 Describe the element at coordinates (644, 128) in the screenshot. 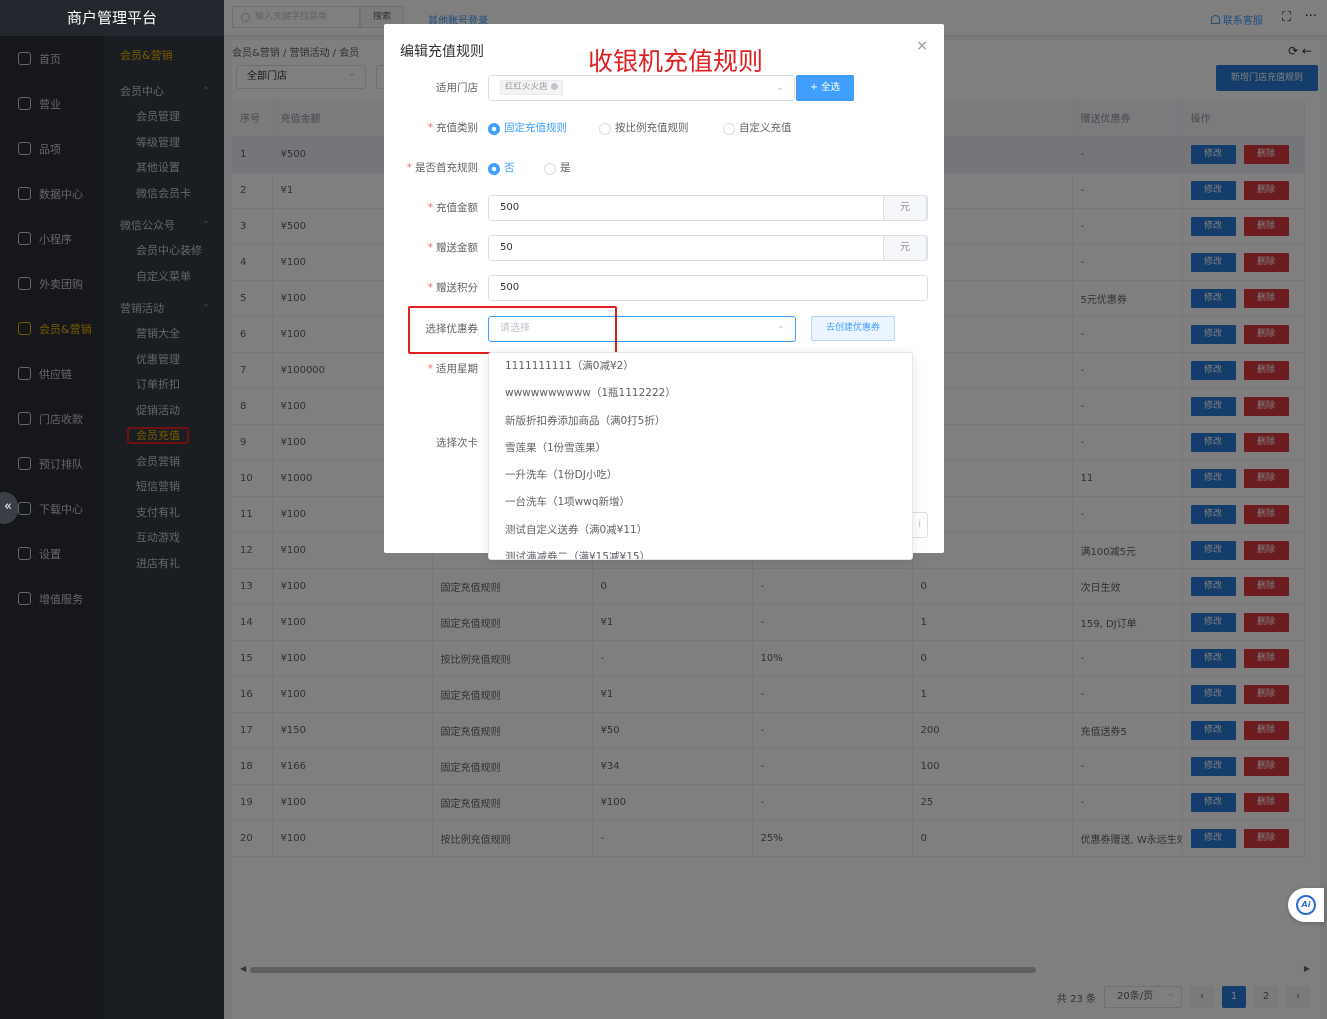

I see `radio-proportional: 按比例充值规则` at that location.